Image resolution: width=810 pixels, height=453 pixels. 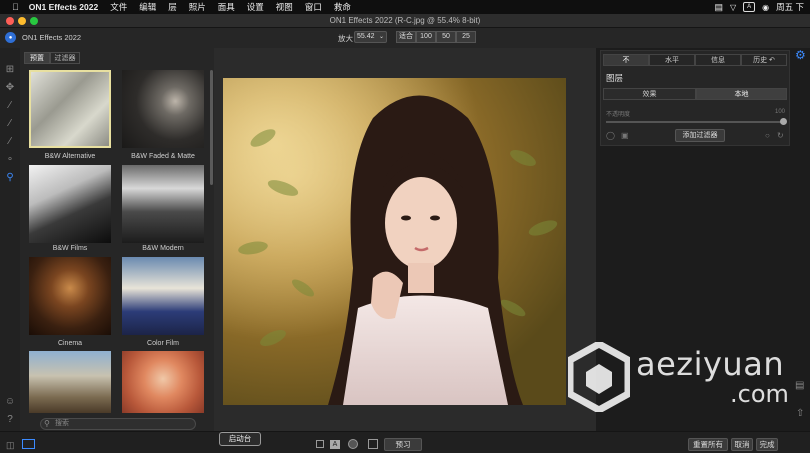 I want to click on search-icon: ⚲, so click(x=47, y=423).